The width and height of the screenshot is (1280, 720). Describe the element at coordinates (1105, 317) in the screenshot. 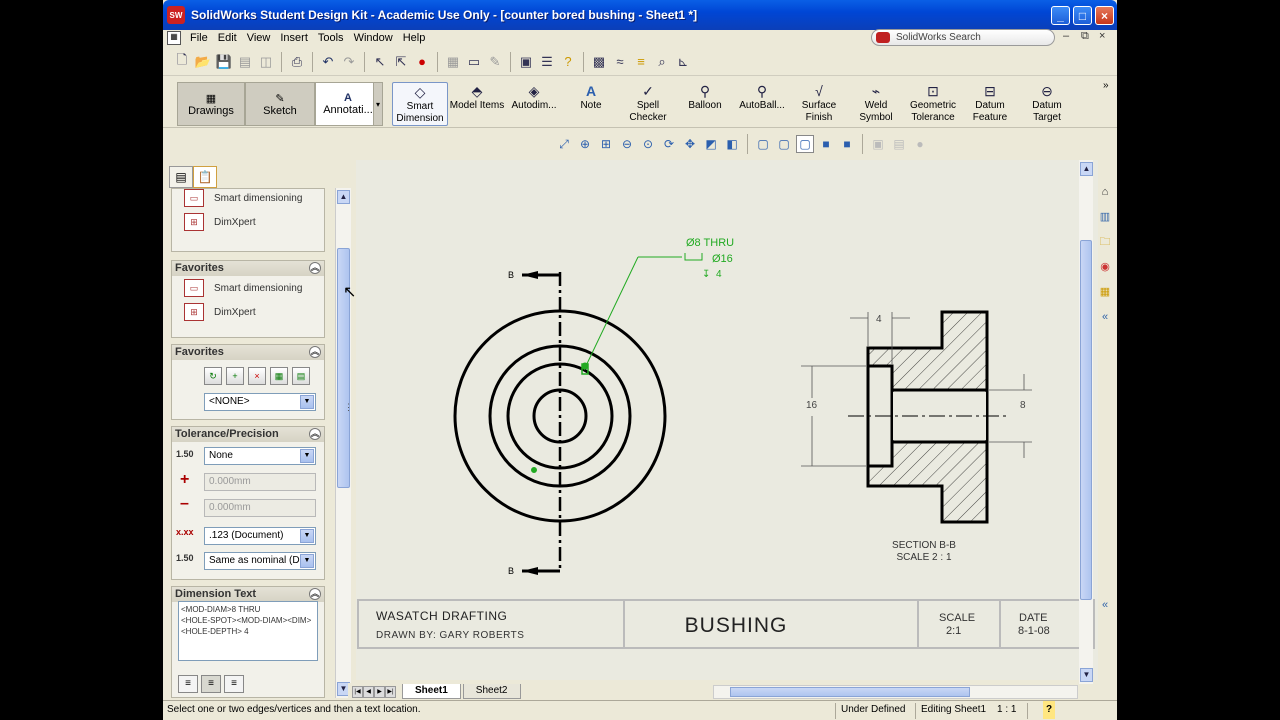

I see `collapse-task-pane-icon: «` at that location.